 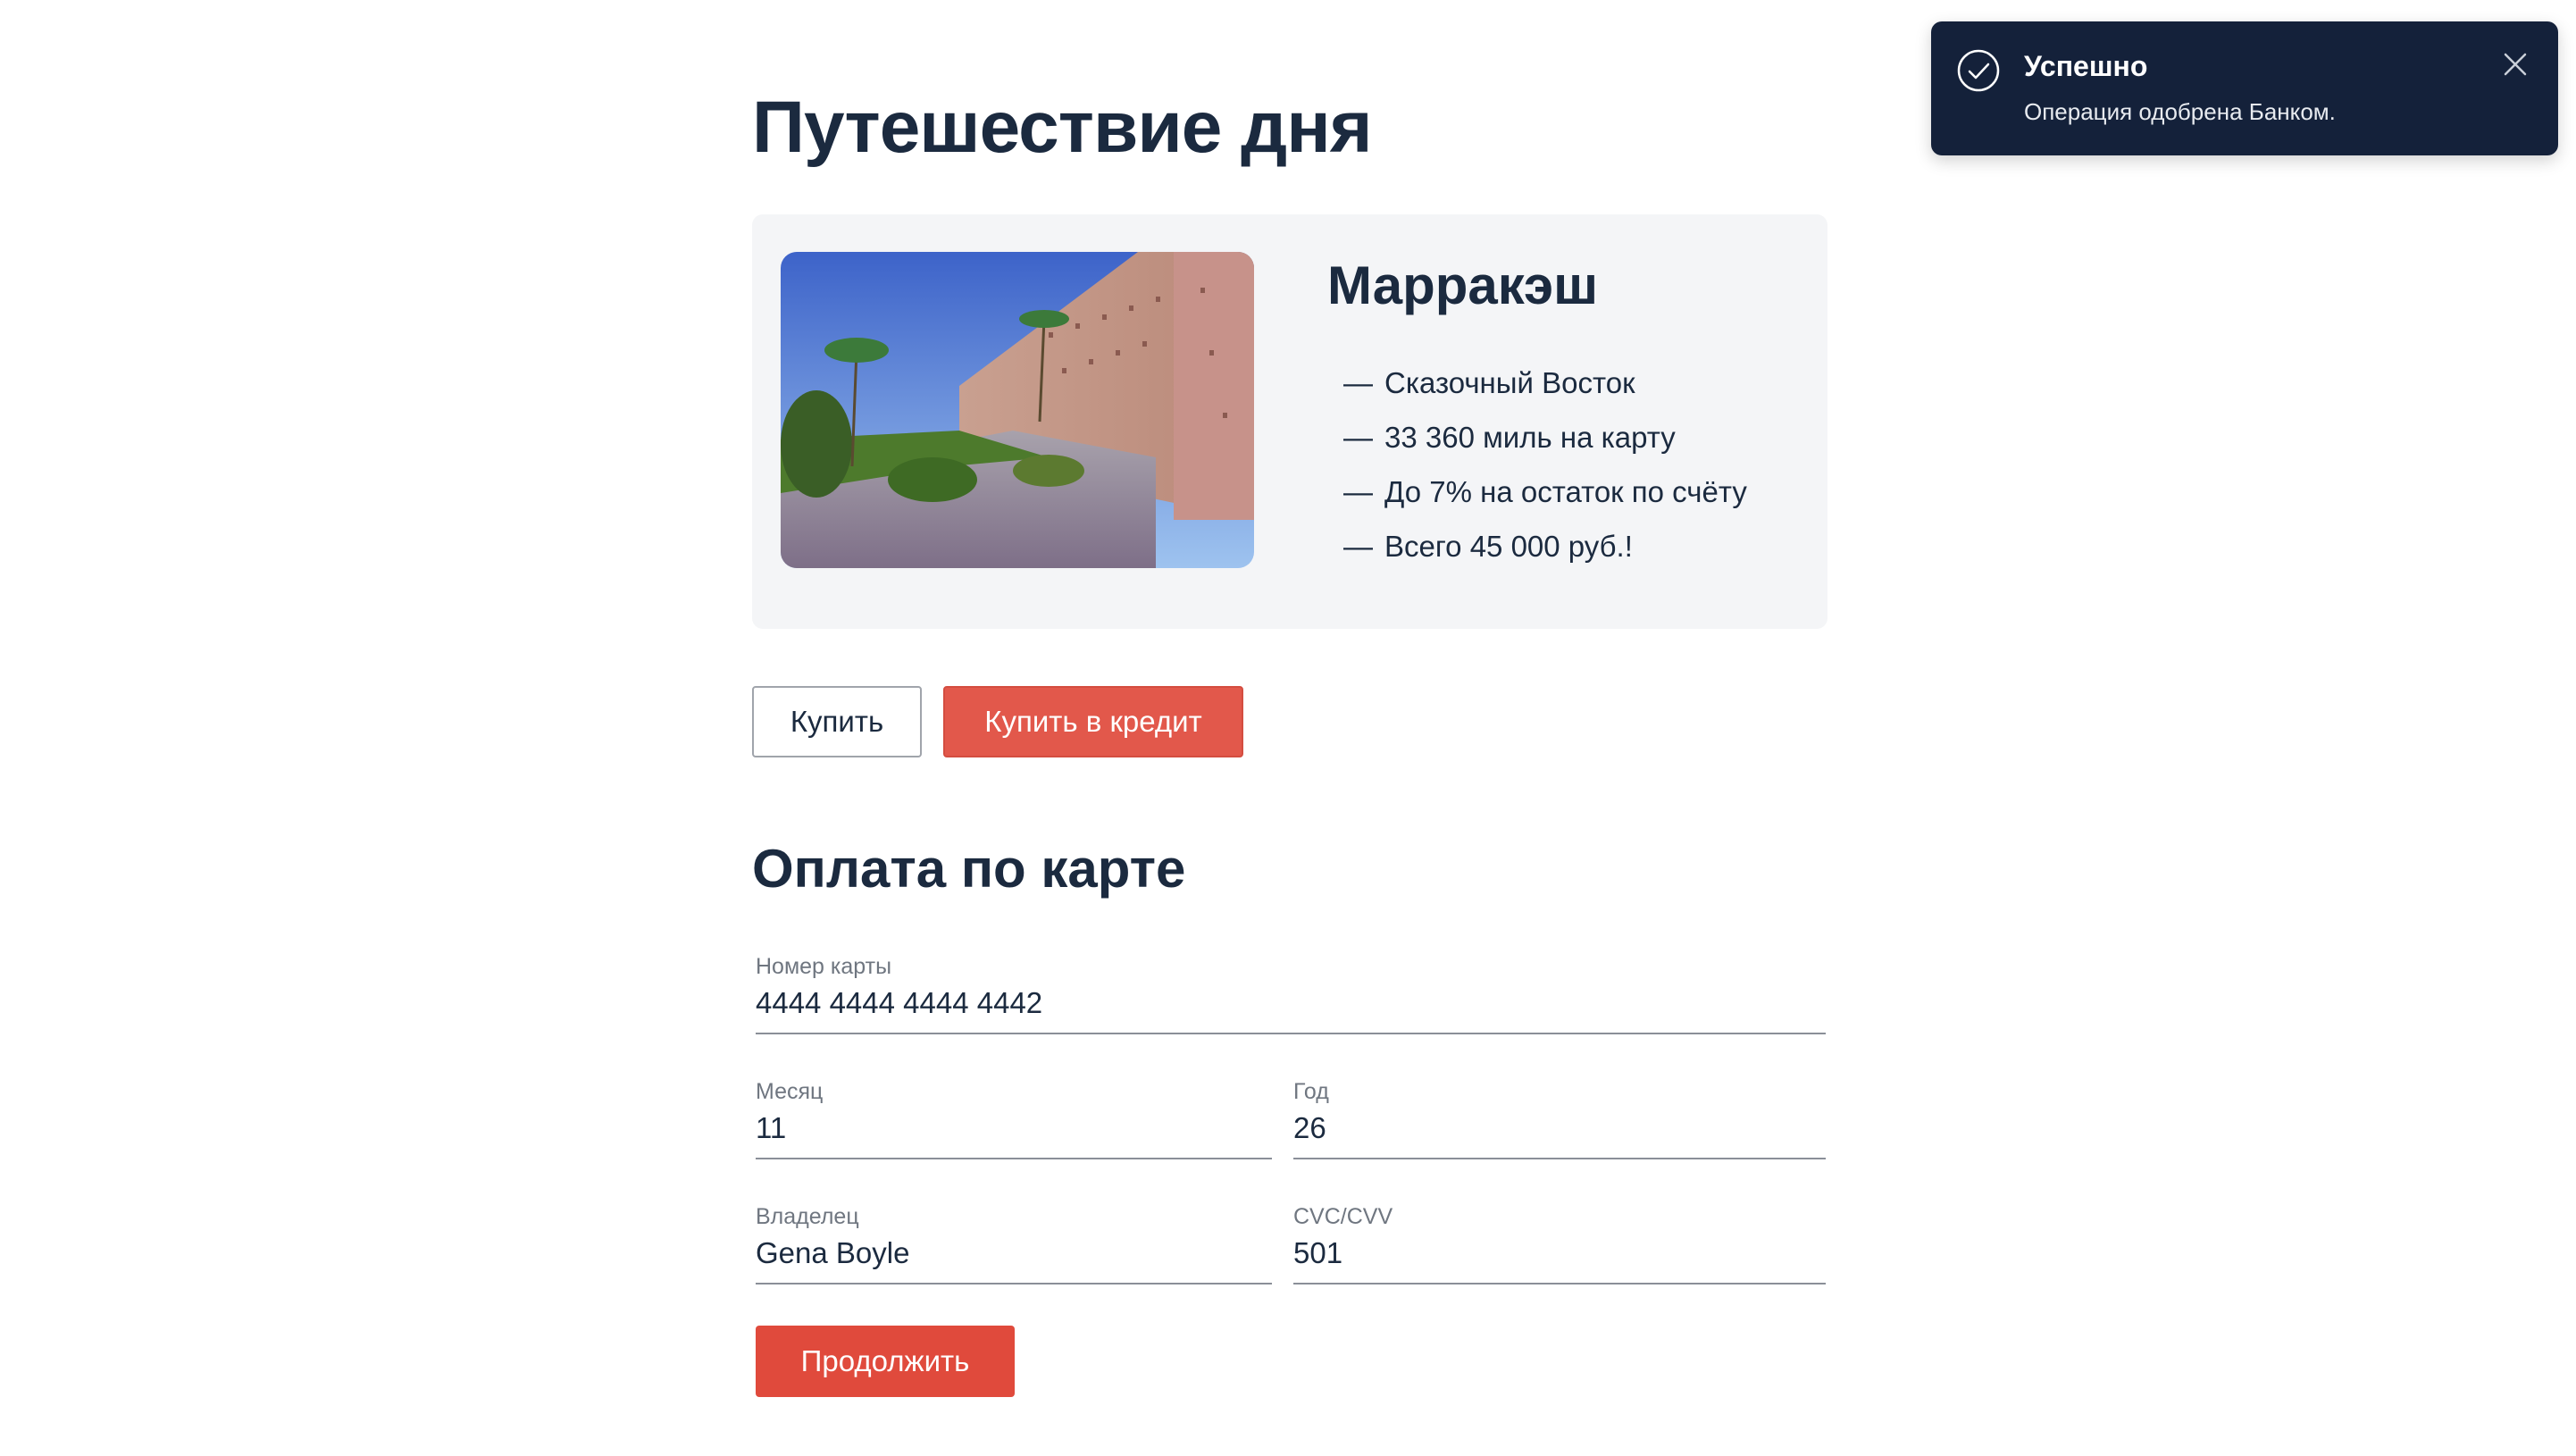 What do you see at coordinates (2180, 111) in the screenshot?
I see `notification-text: Операция одобрена Банком.` at bounding box center [2180, 111].